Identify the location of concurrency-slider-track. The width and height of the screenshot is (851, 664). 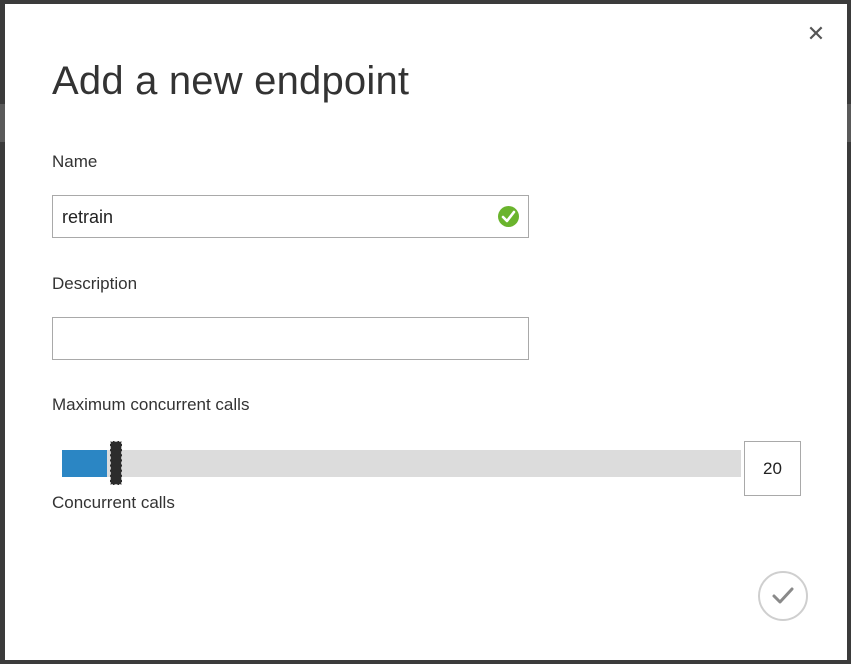
(401, 463).